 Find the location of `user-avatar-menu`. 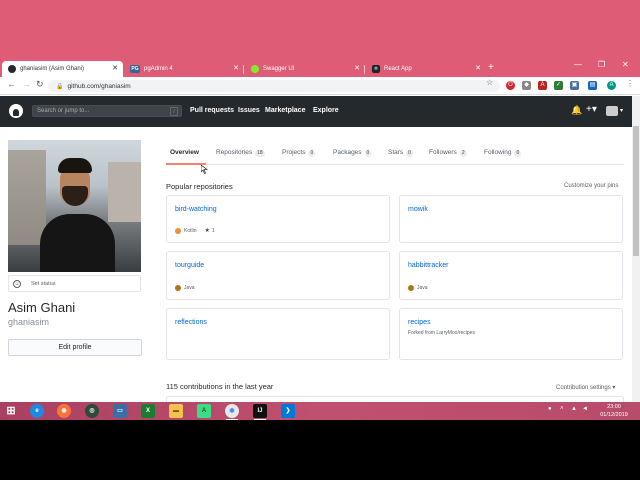

user-avatar-menu is located at coordinates (612, 111).